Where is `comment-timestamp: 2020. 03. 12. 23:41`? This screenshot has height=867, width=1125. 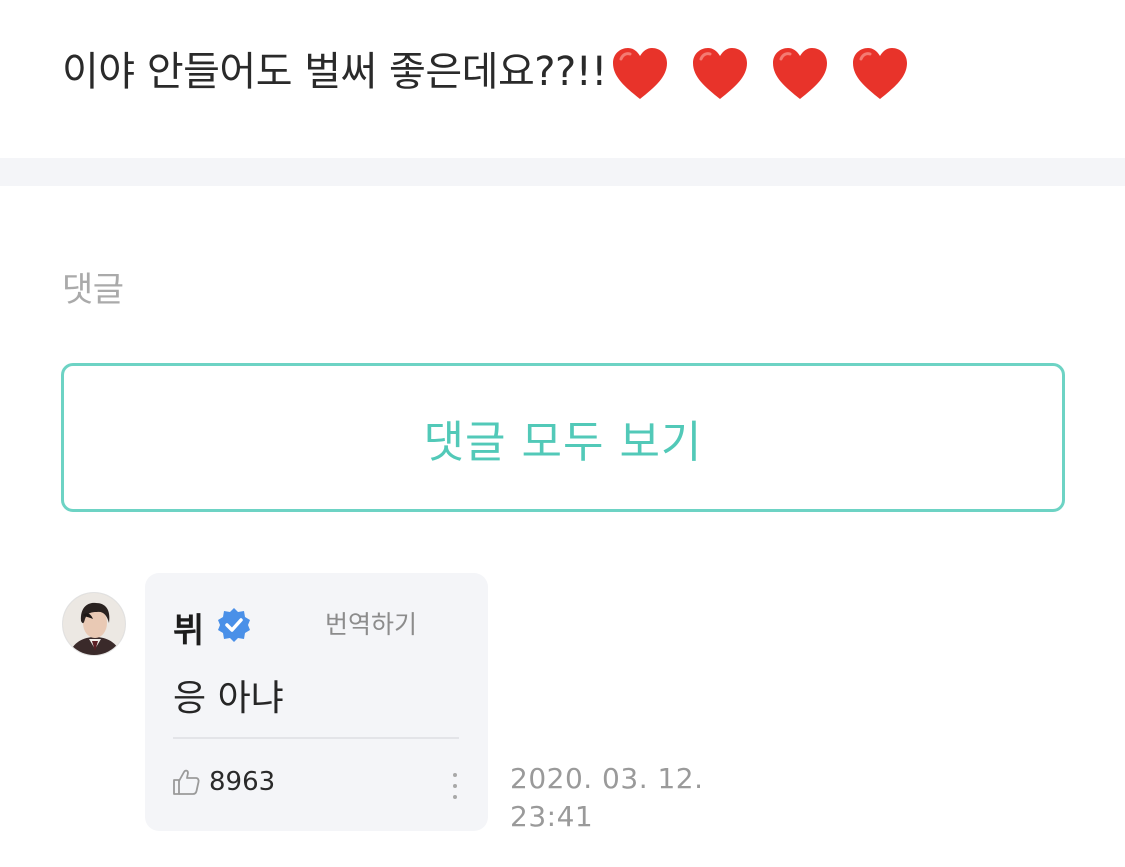 comment-timestamp: 2020. 03. 12. 23:41 is located at coordinates (607, 798).